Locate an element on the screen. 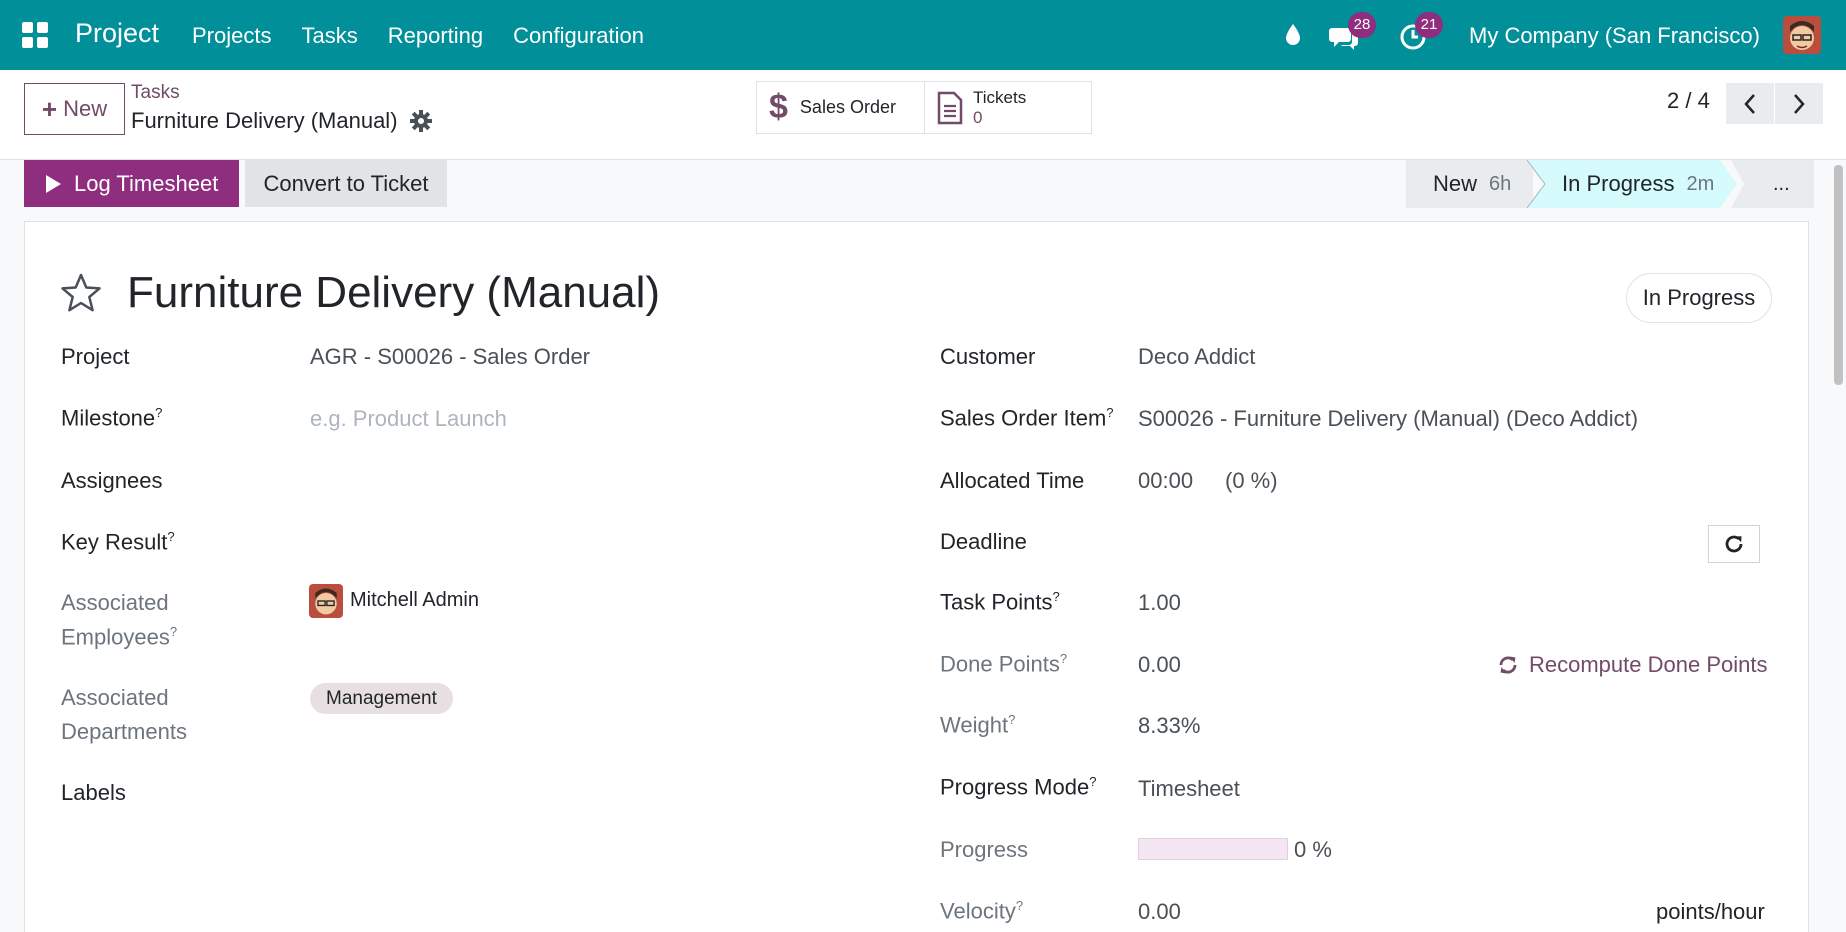  deadline-label: Deadline is located at coordinates (983, 541).